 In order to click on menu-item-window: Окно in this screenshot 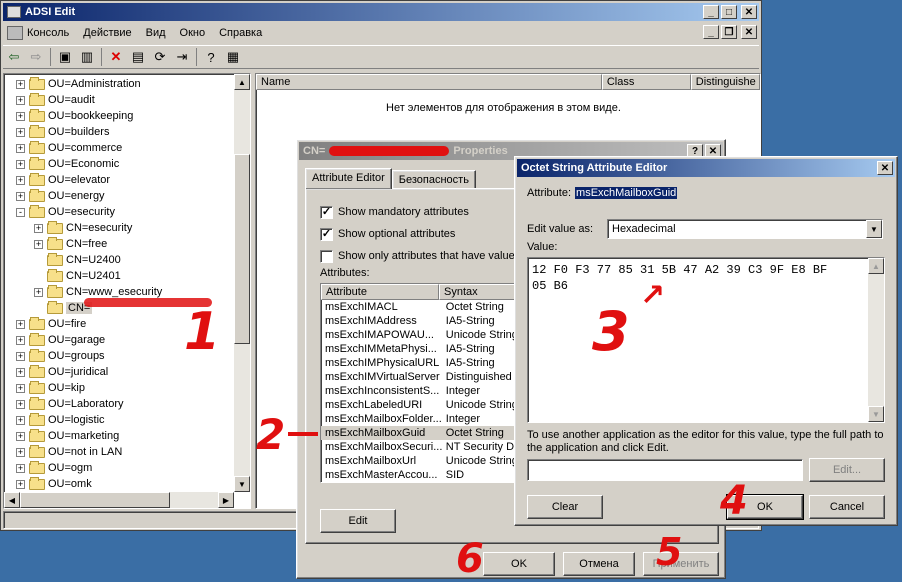, I will do `click(193, 33)`.